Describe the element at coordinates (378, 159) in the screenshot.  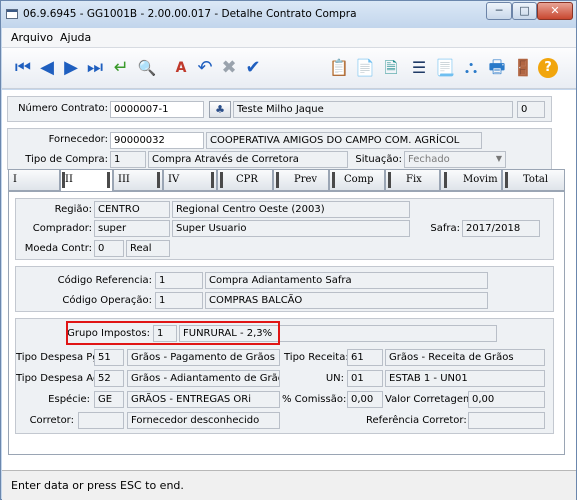
I see `situacao-label: Situação:` at that location.